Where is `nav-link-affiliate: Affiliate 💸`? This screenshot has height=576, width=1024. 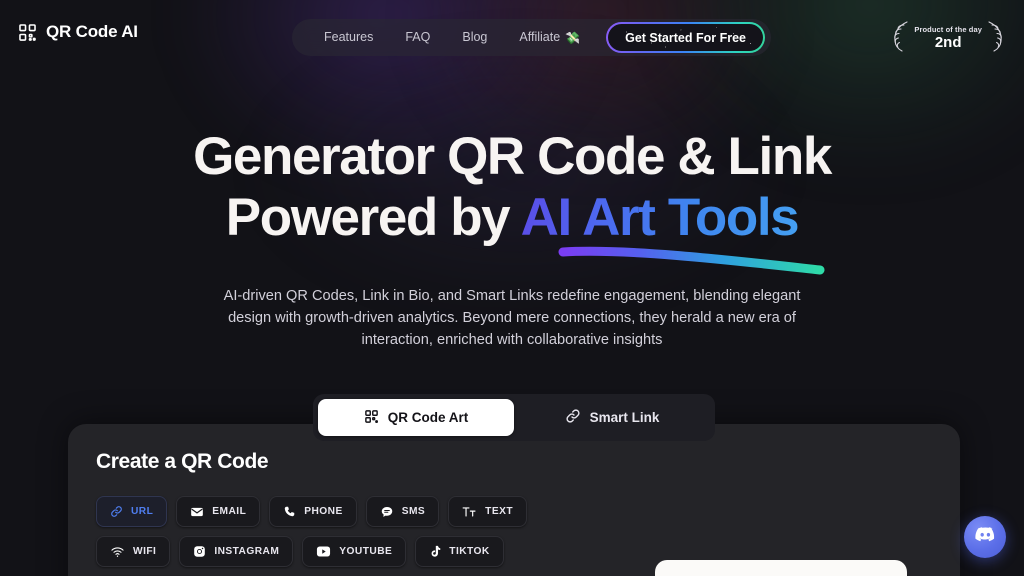
nav-link-affiliate: Affiliate 💸 is located at coordinates (549, 37).